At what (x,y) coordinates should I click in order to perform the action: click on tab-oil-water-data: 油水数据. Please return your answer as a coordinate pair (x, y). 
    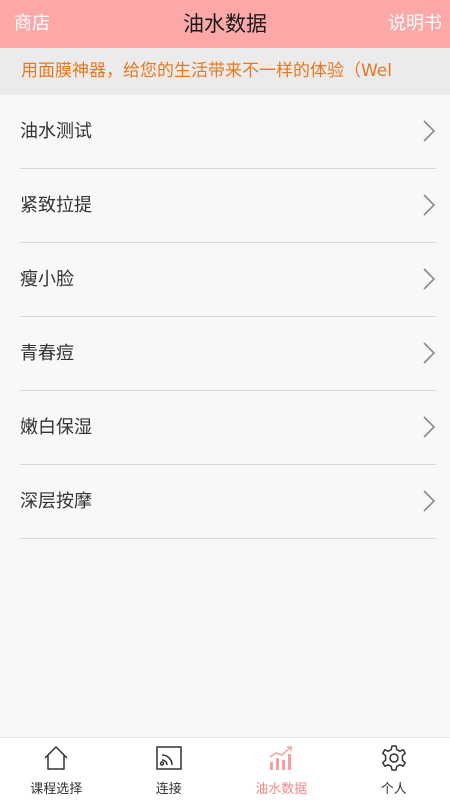
    Looking at the image, I should click on (281, 769).